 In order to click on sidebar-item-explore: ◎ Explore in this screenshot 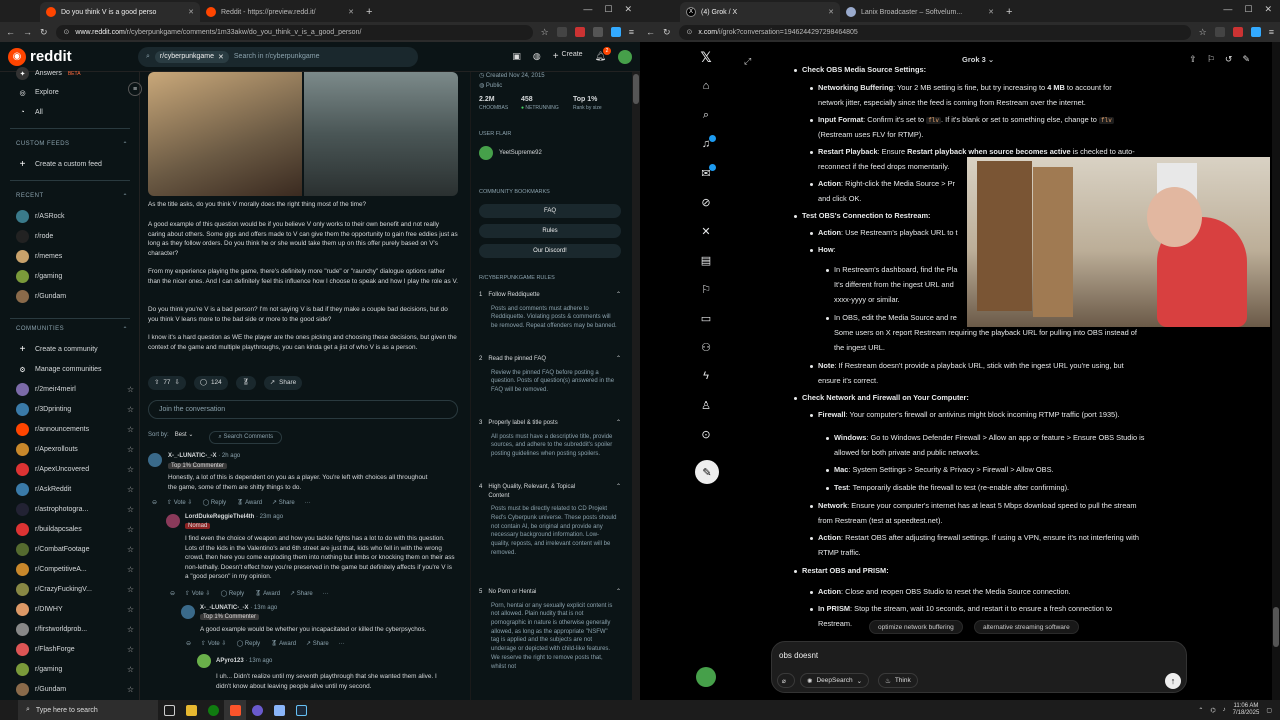, I will do `click(75, 92)`.